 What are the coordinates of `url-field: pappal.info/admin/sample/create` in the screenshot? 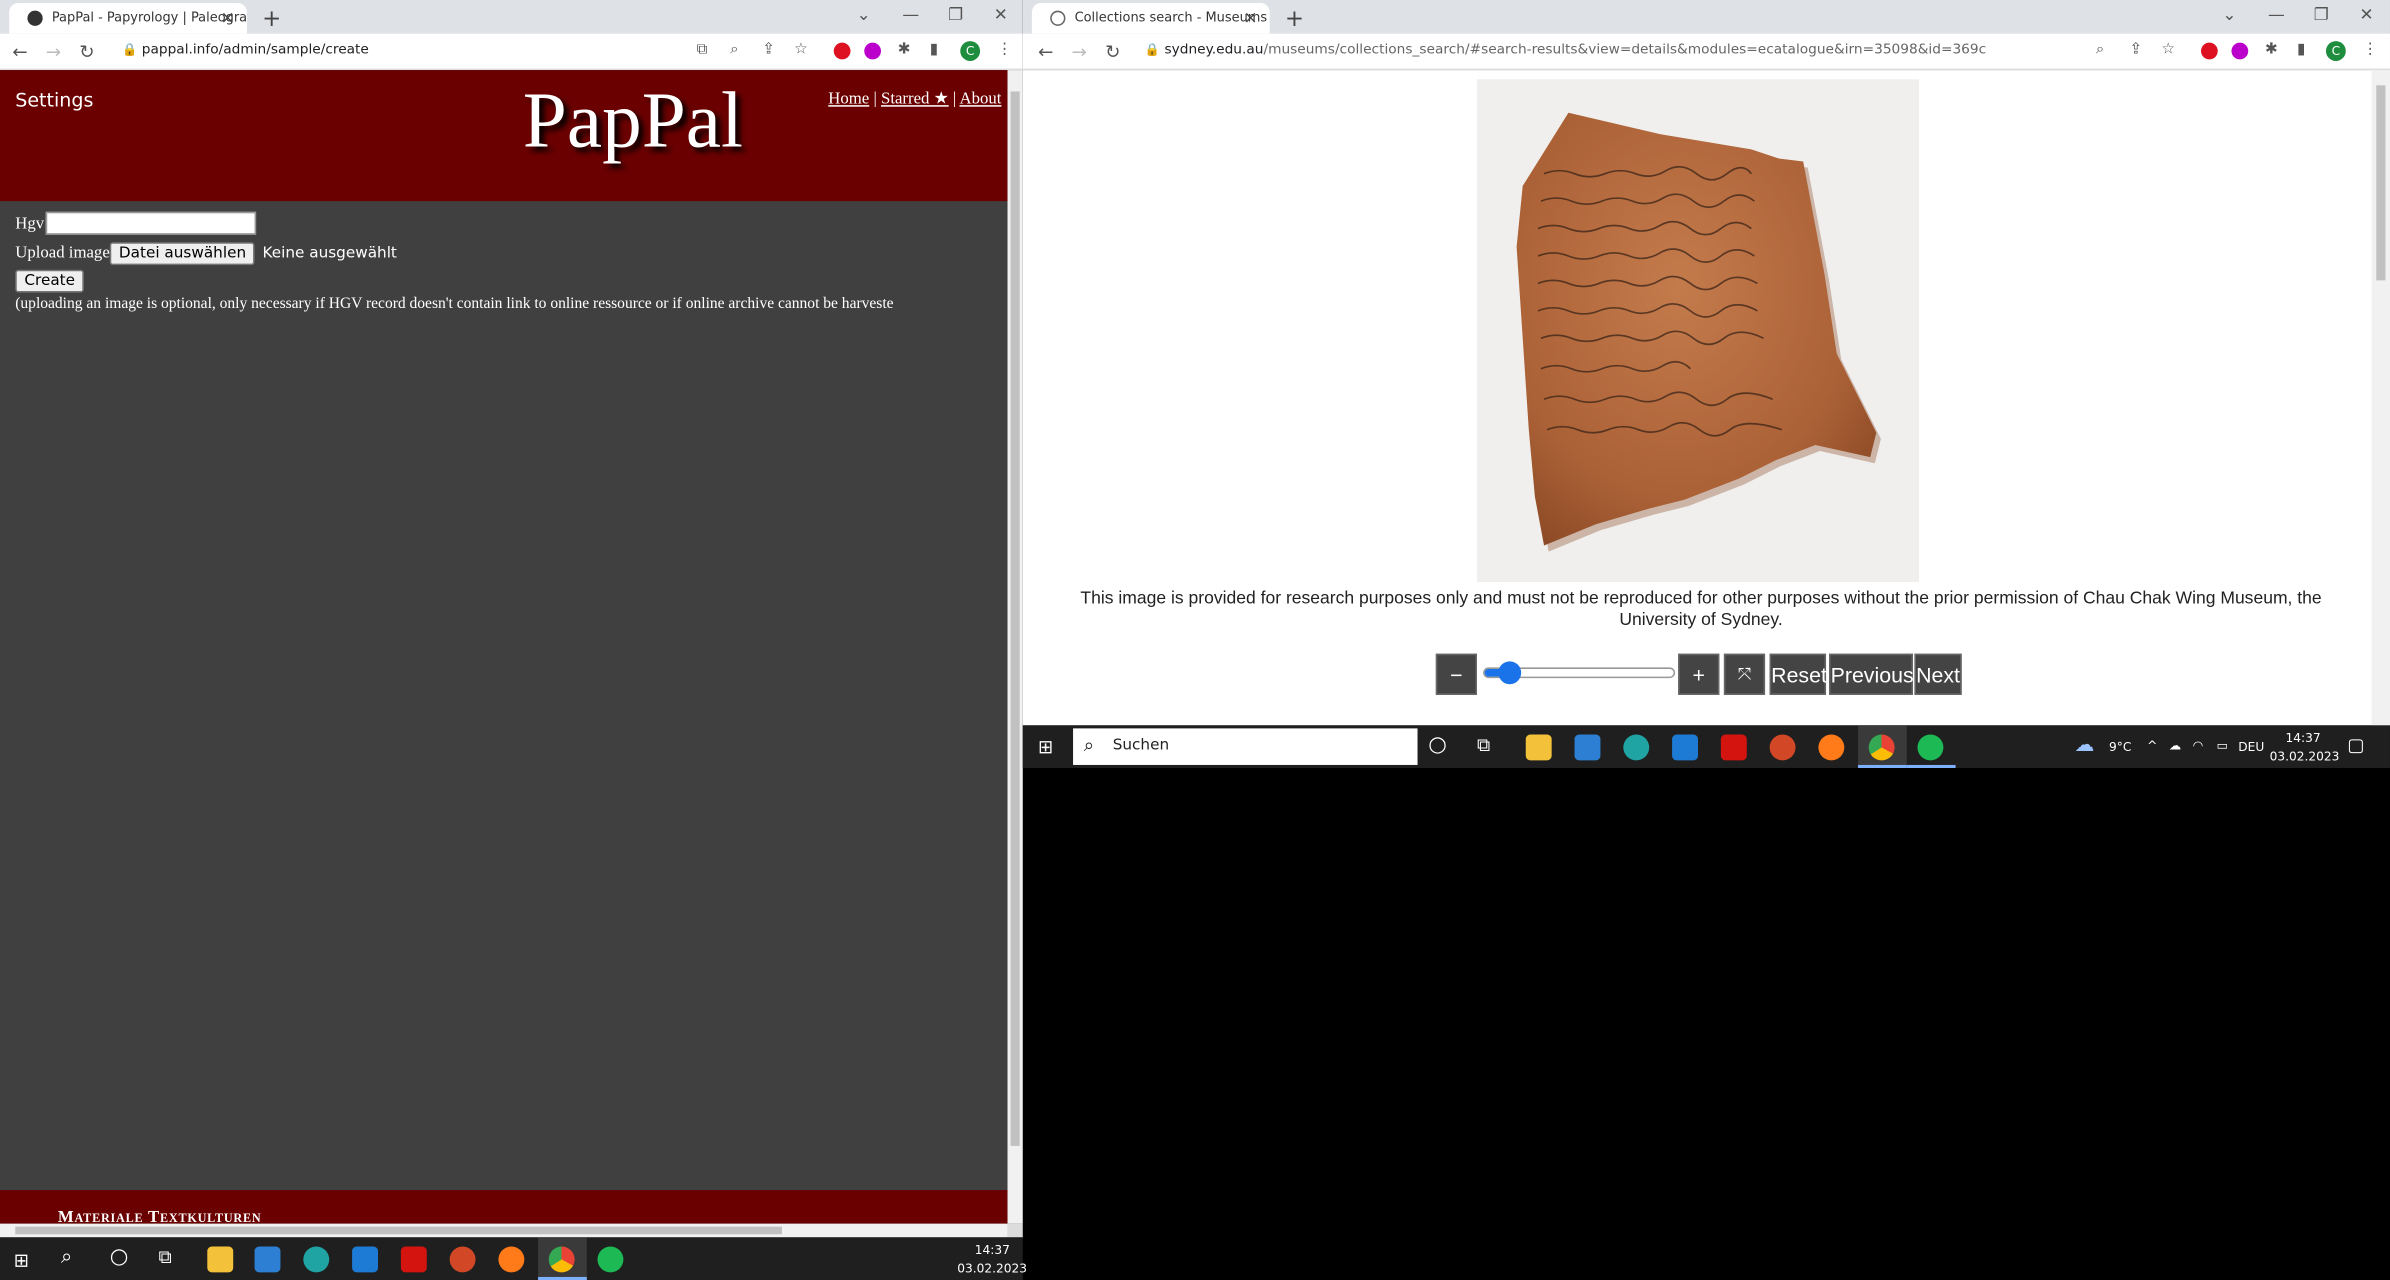 It's located at (255, 50).